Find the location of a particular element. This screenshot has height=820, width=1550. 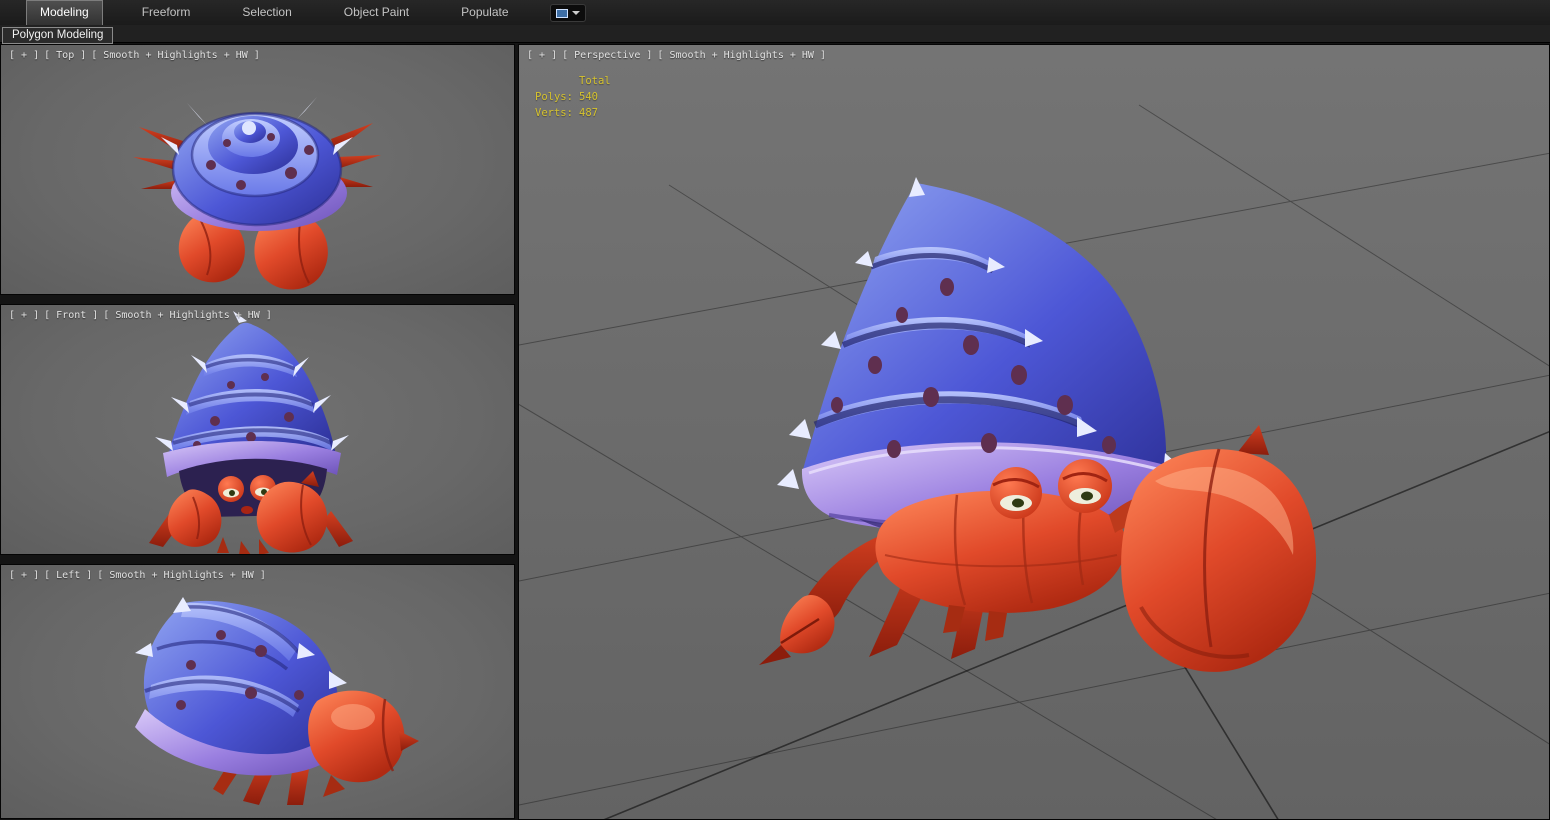

hermit-crab-model-top is located at coordinates (257, 193).